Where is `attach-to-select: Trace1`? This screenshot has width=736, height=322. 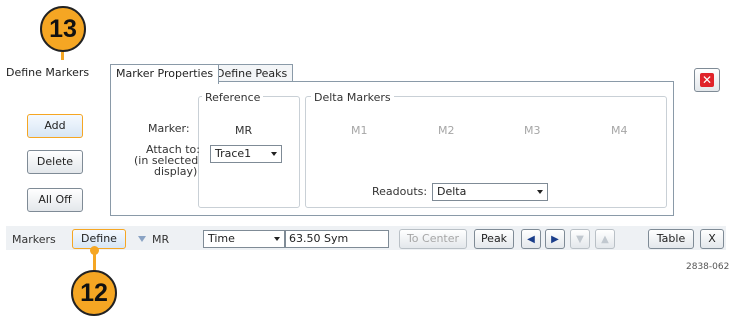 attach-to-select: Trace1 is located at coordinates (246, 154).